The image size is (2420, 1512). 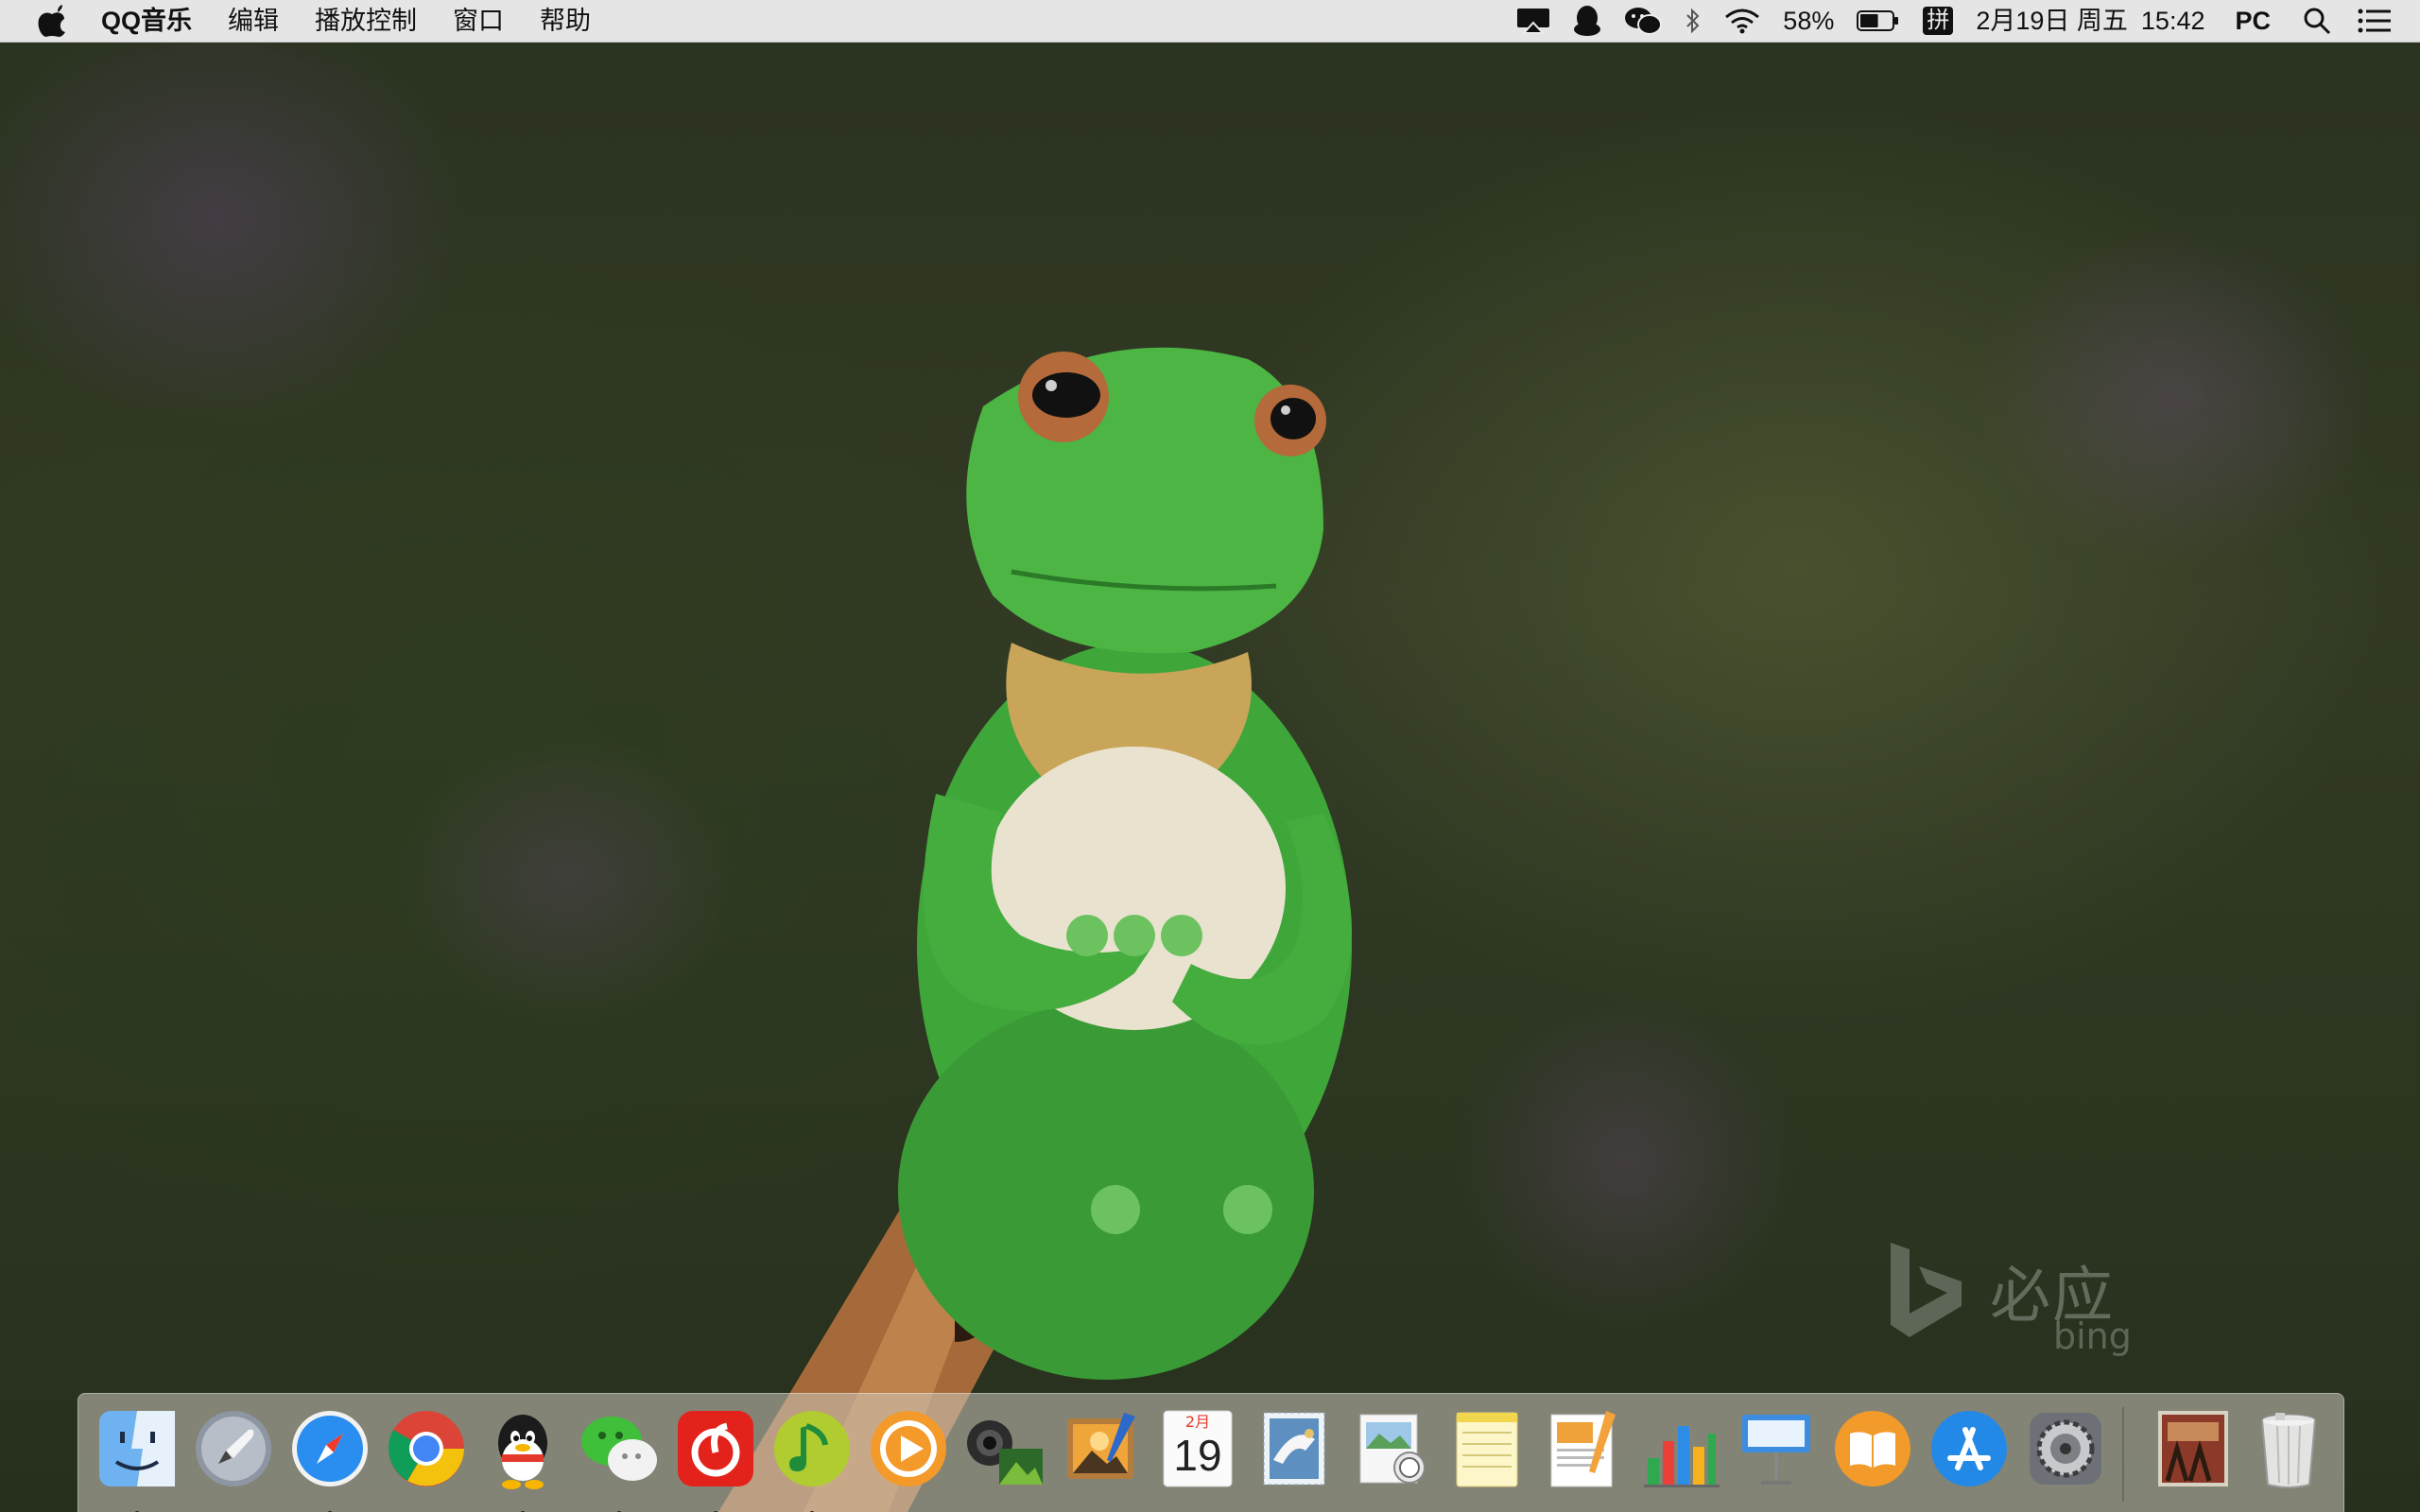 I want to click on airplay-icon, so click(x=1533, y=21).